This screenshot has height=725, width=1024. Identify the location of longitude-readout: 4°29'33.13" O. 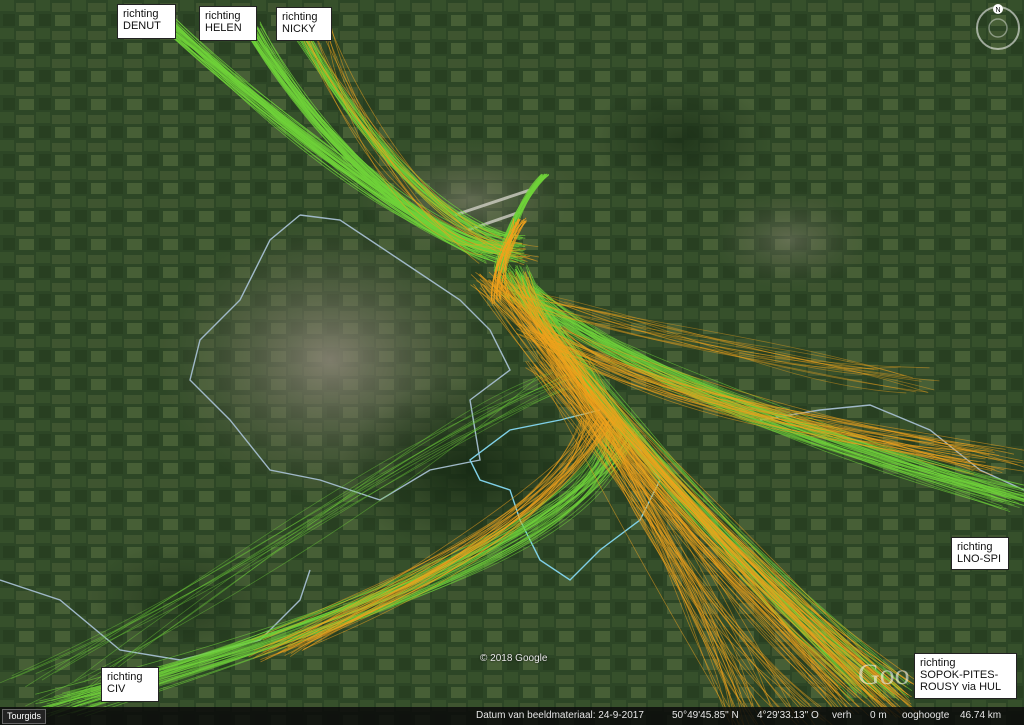
(788, 715).